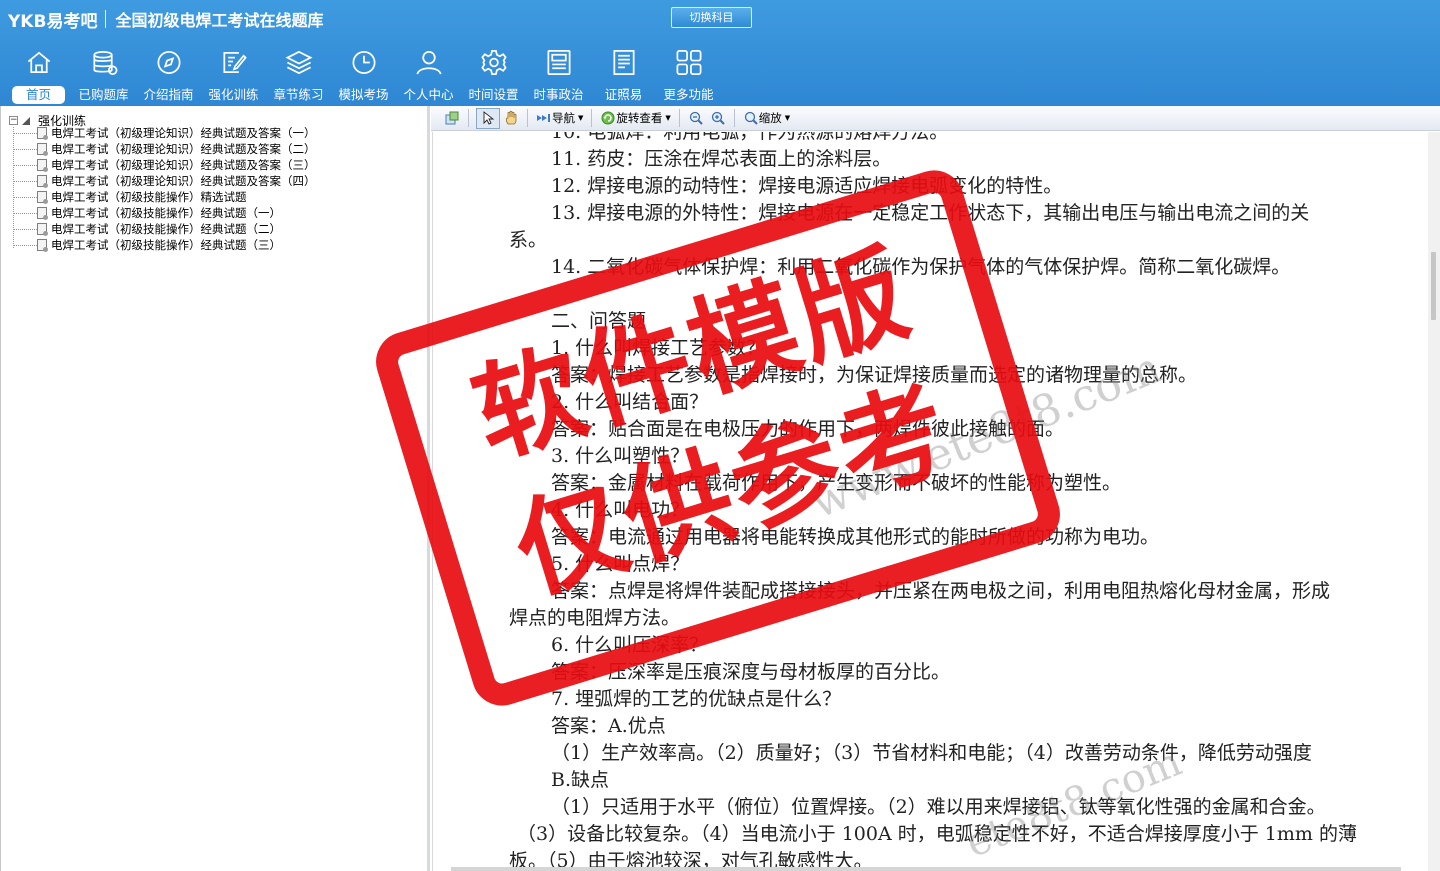  Describe the element at coordinates (298, 62) in the screenshot. I see `layers-icon` at that location.